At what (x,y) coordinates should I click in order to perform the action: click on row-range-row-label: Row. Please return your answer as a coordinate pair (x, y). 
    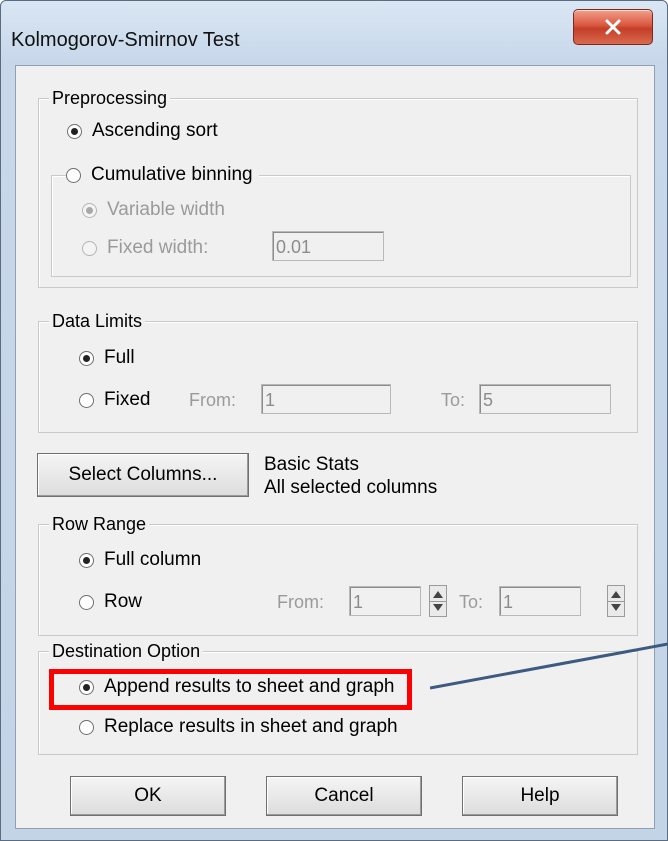
    Looking at the image, I should click on (123, 601).